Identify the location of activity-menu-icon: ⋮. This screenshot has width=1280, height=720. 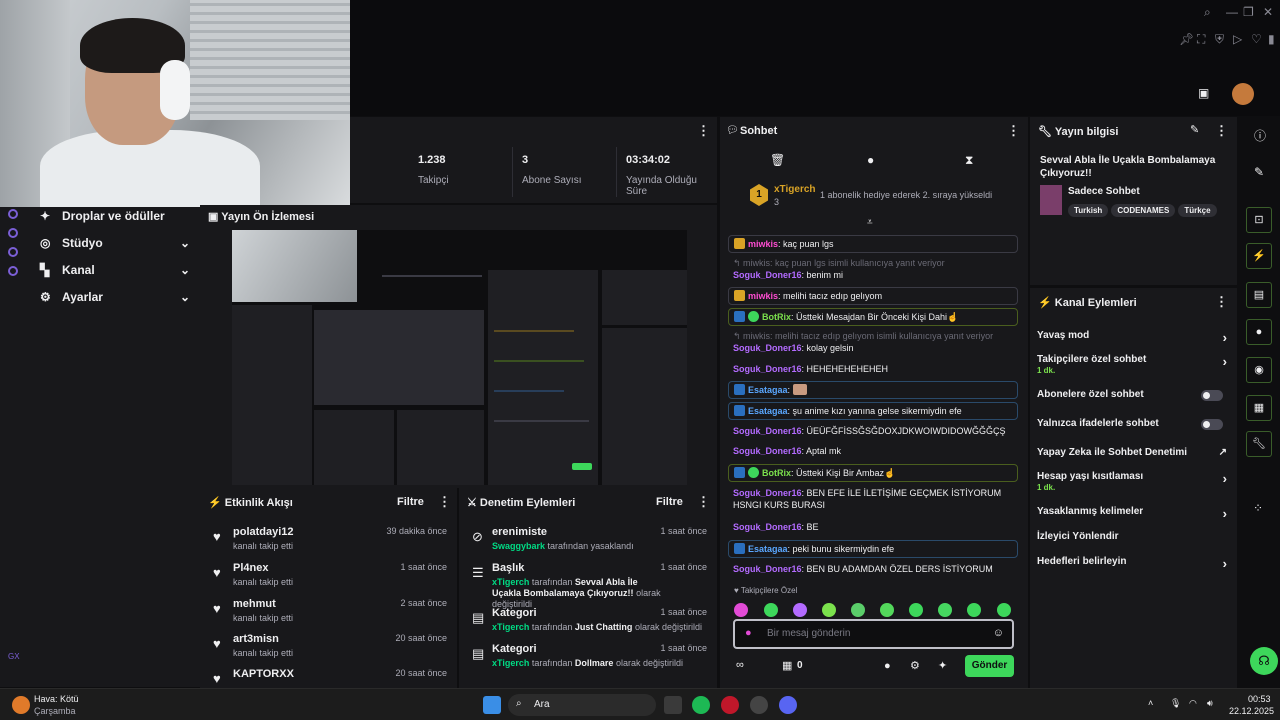
(444, 502).